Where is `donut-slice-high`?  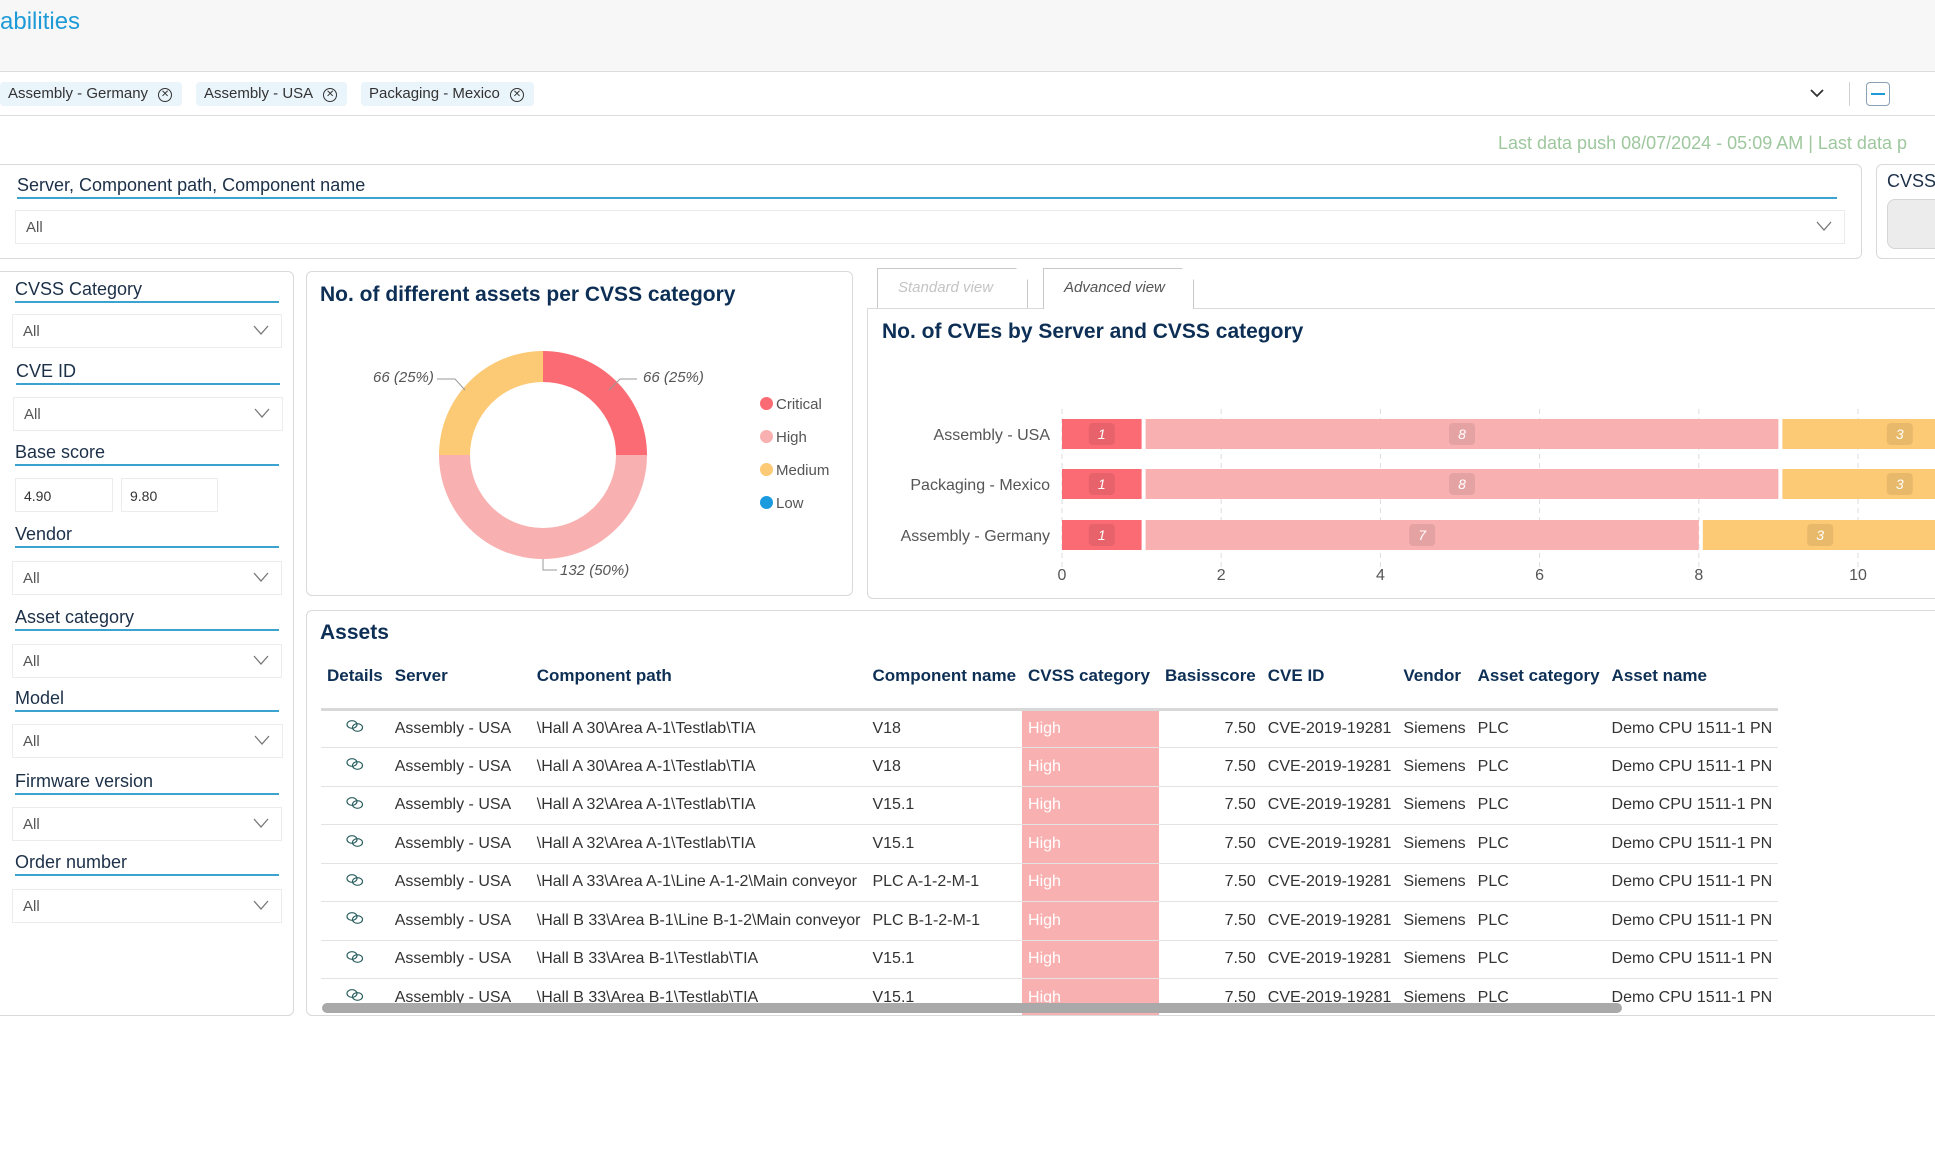 donut-slice-high is located at coordinates (543, 507).